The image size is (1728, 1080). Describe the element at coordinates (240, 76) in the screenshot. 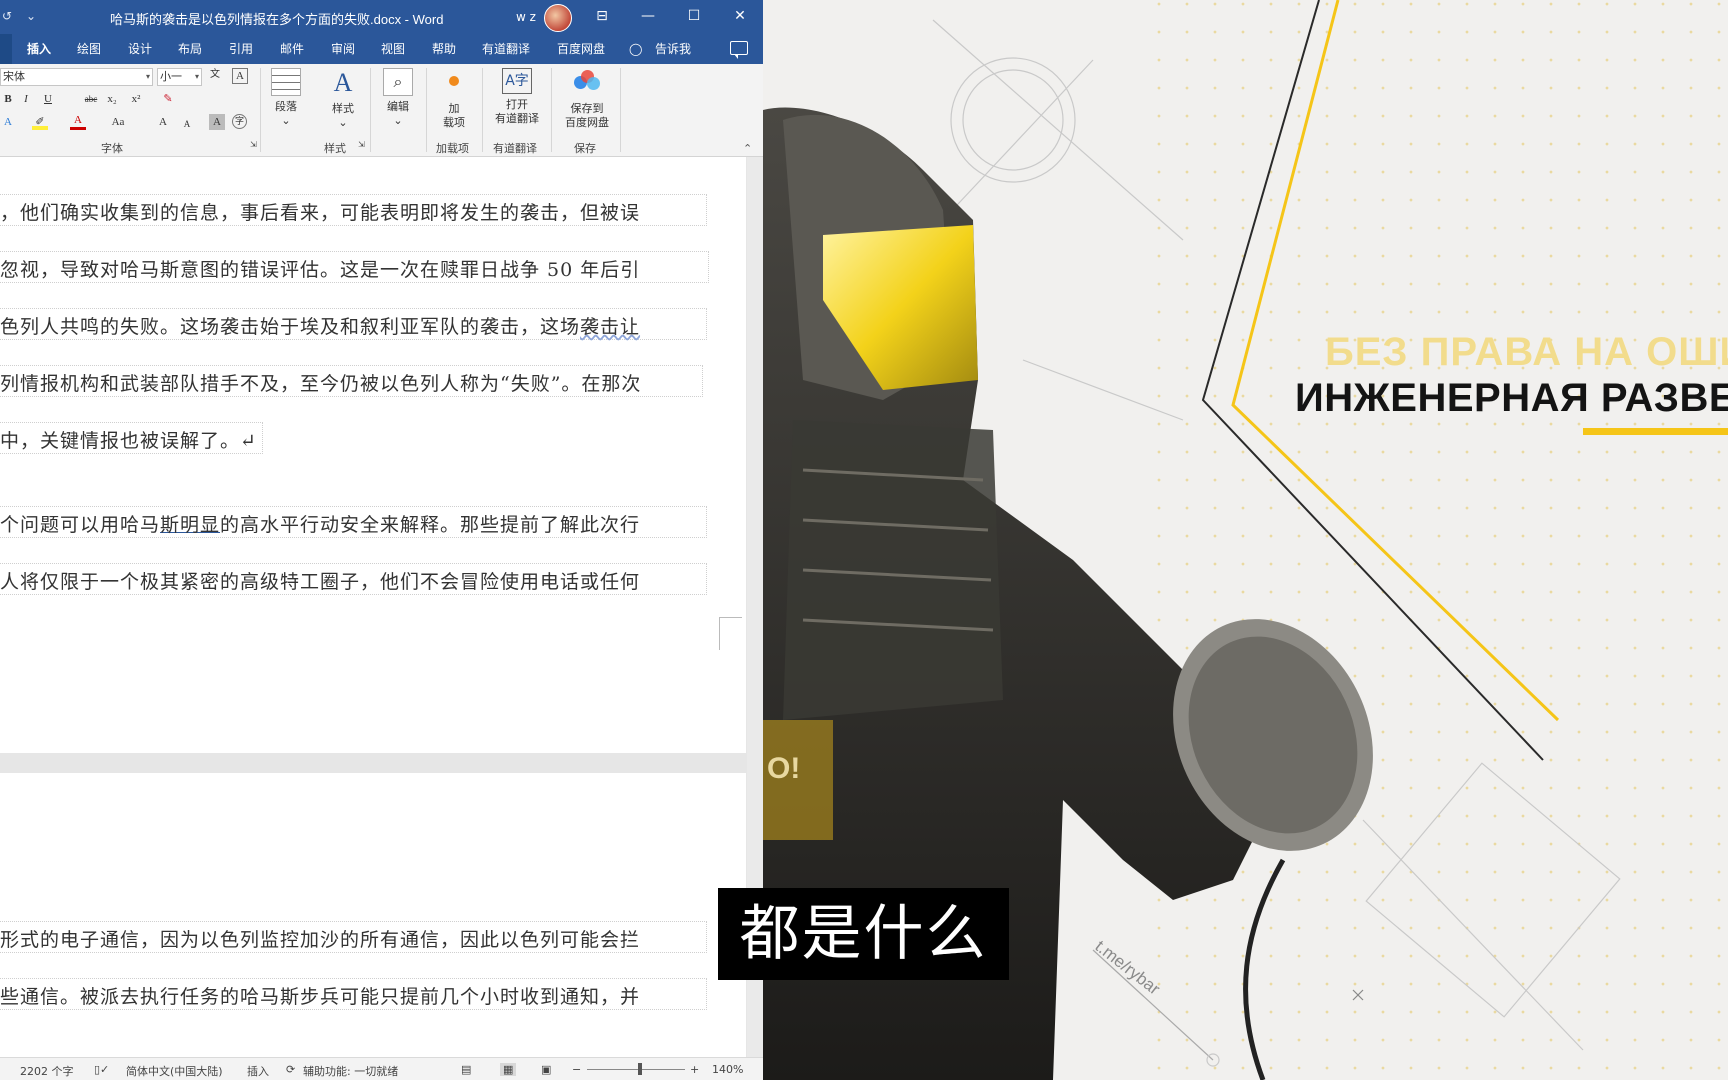

I see `character-border-icon: A` at that location.